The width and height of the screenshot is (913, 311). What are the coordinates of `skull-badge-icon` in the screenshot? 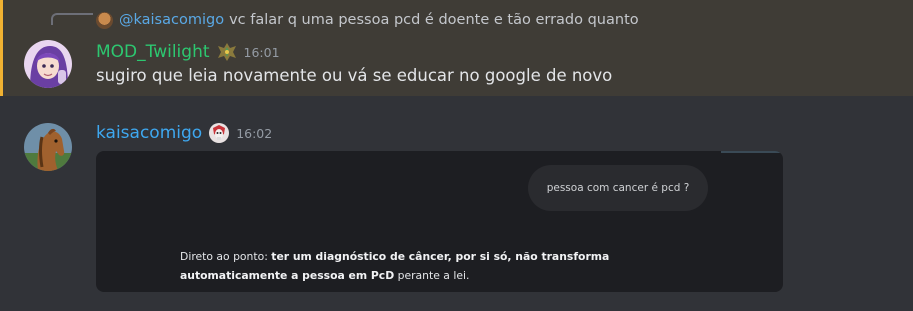 It's located at (219, 133).